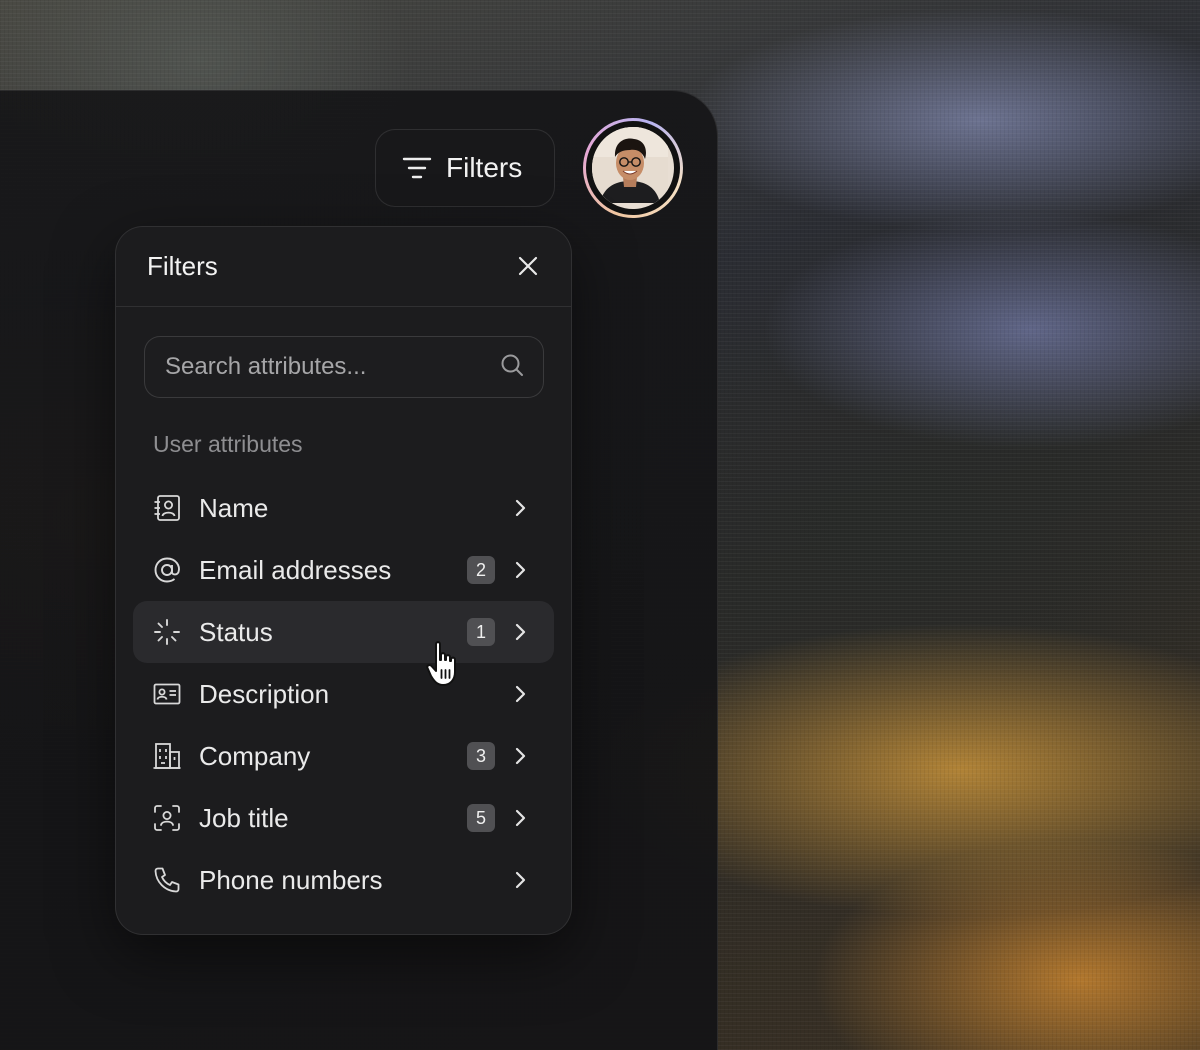 Image resolution: width=1200 pixels, height=1050 pixels. What do you see at coordinates (481, 756) in the screenshot?
I see `count-badge: 3` at bounding box center [481, 756].